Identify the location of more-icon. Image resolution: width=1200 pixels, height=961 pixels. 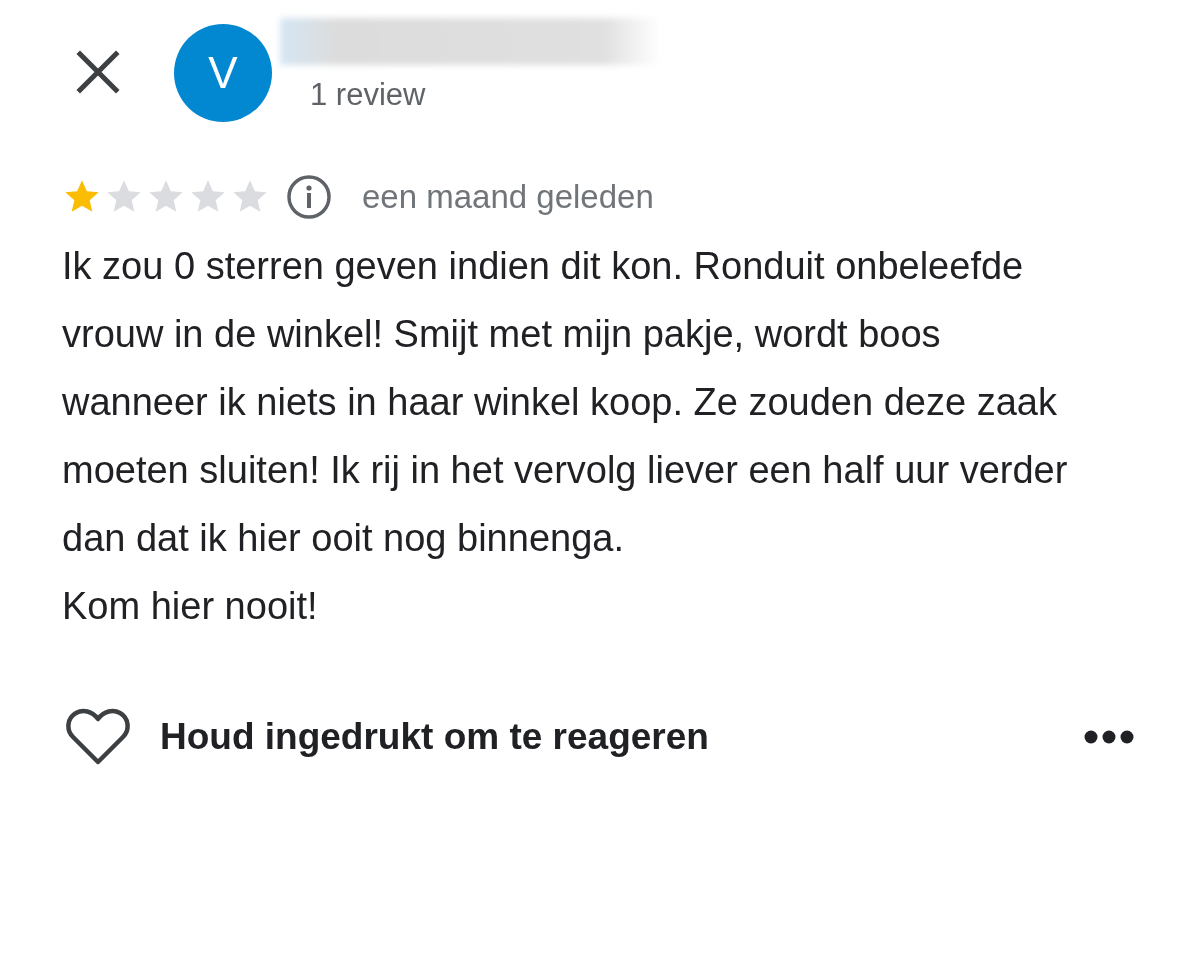
(1109, 736).